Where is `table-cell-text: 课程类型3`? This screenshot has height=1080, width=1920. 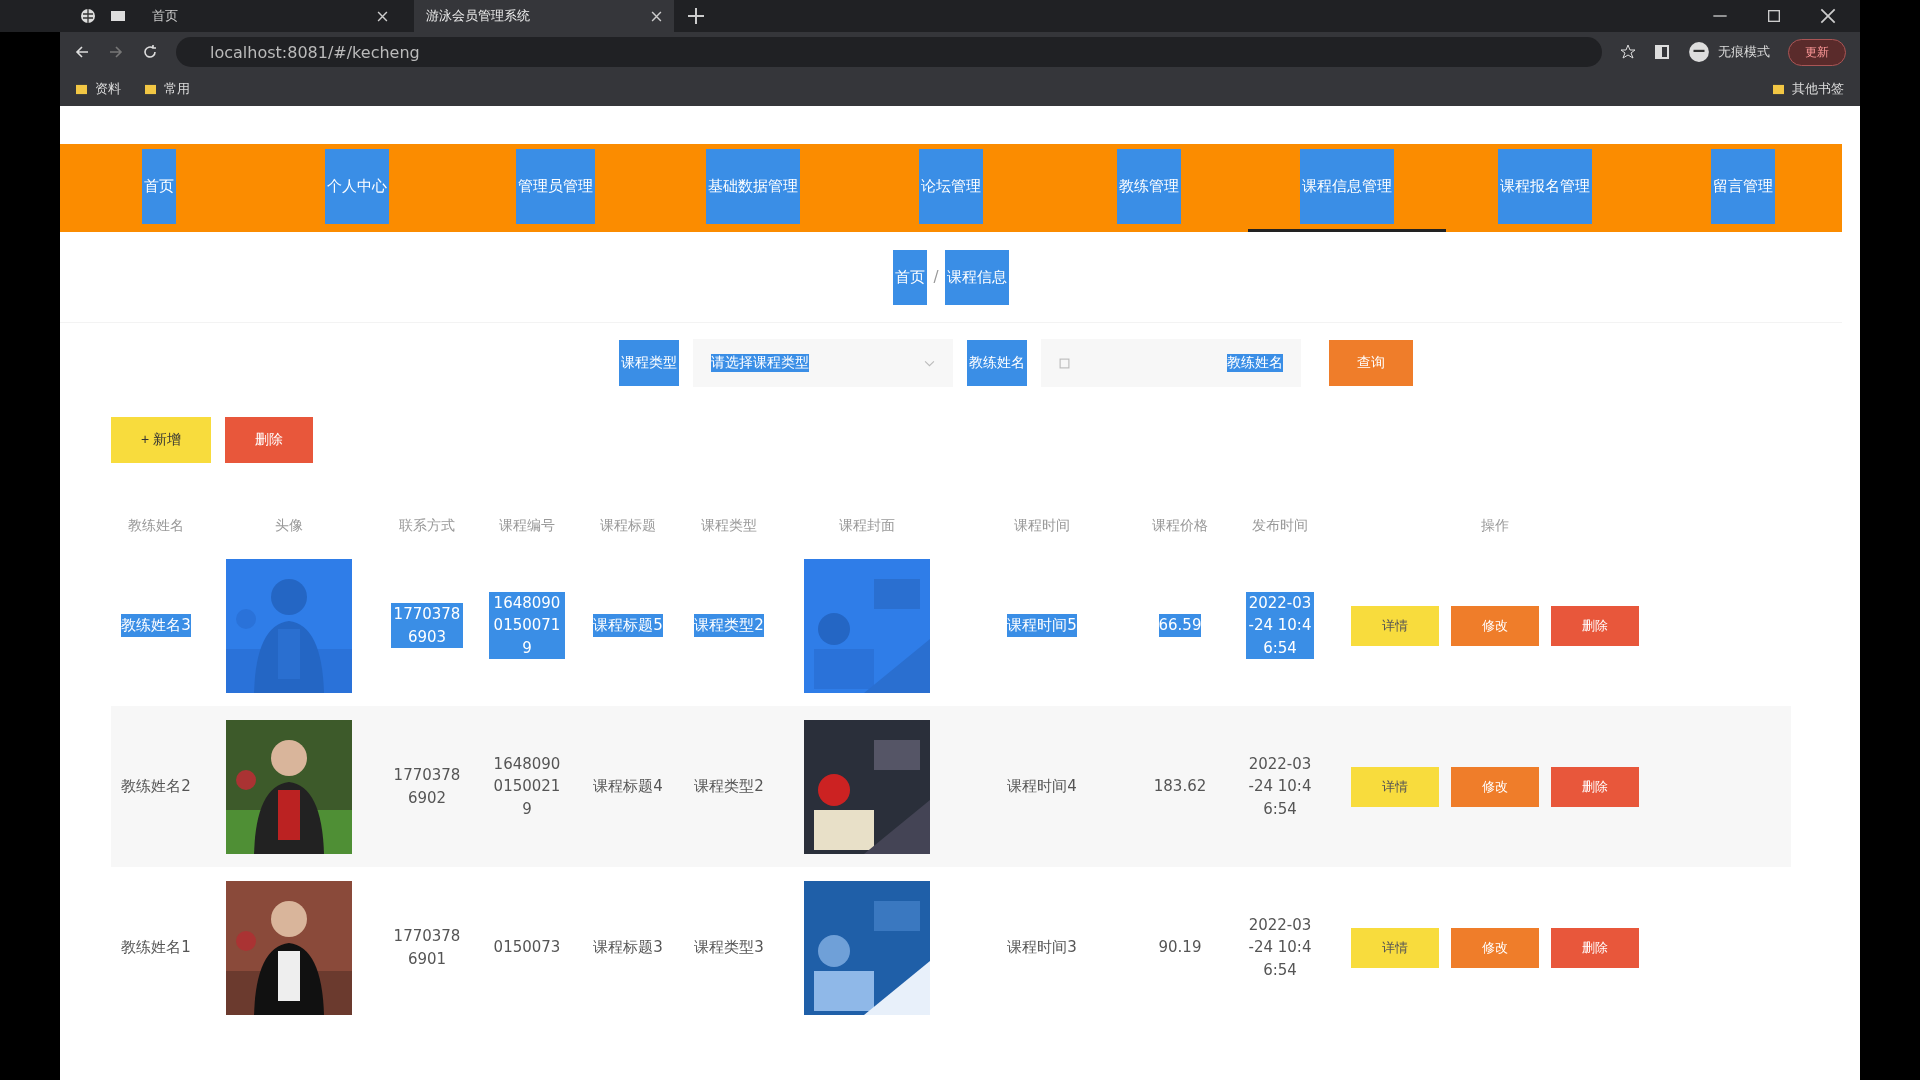
table-cell-text: 课程类型3 is located at coordinates (729, 948).